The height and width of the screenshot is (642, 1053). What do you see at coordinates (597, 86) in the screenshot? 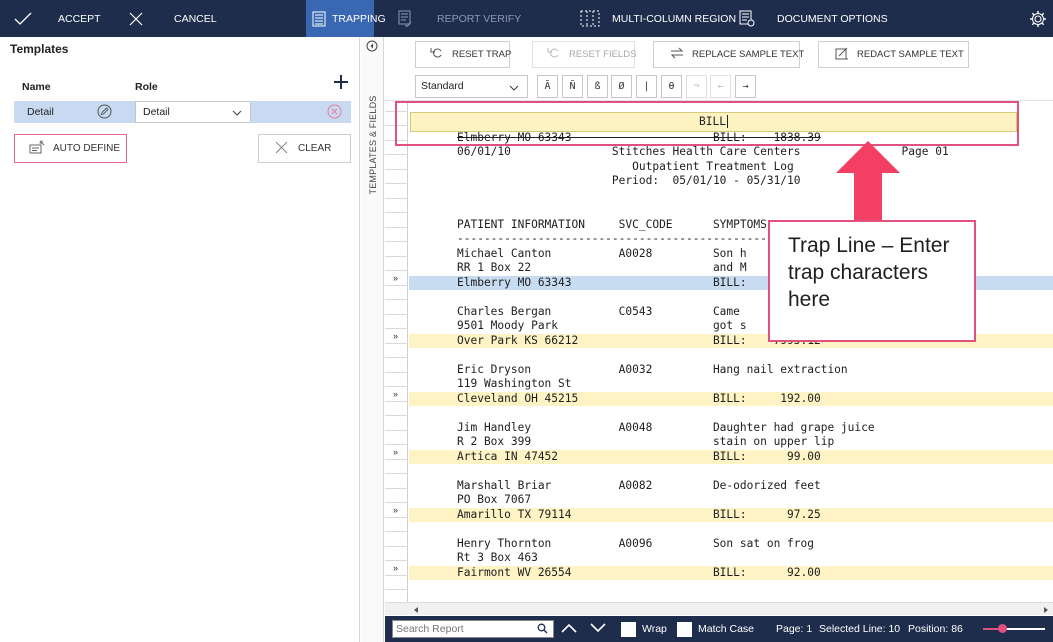
I see `insert-char-sharp-s: ß` at bounding box center [597, 86].